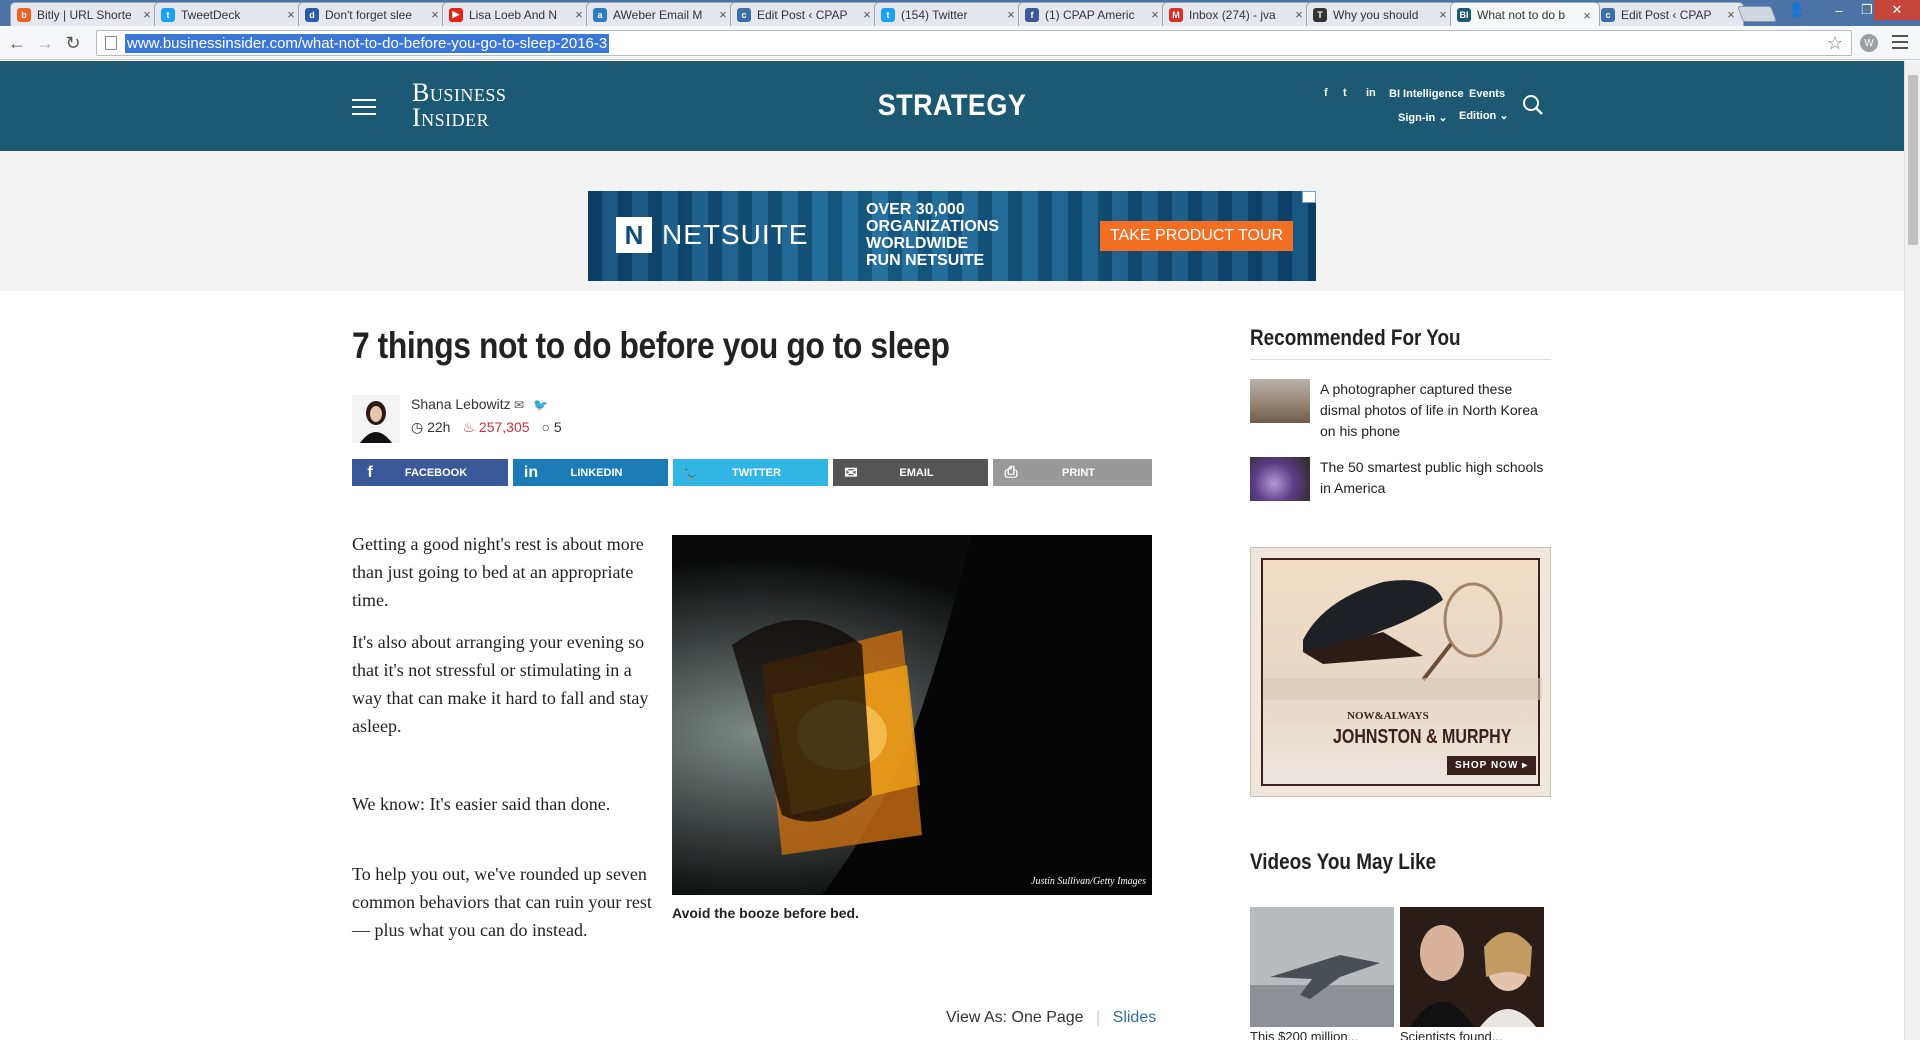  I want to click on tab-title: (154) Twitter, so click(934, 14).